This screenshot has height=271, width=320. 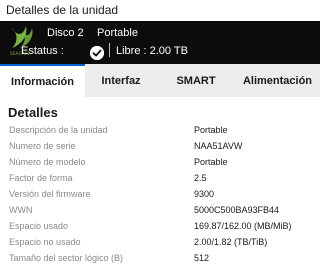 I want to click on tab-smart: SMART, so click(x=196, y=80).